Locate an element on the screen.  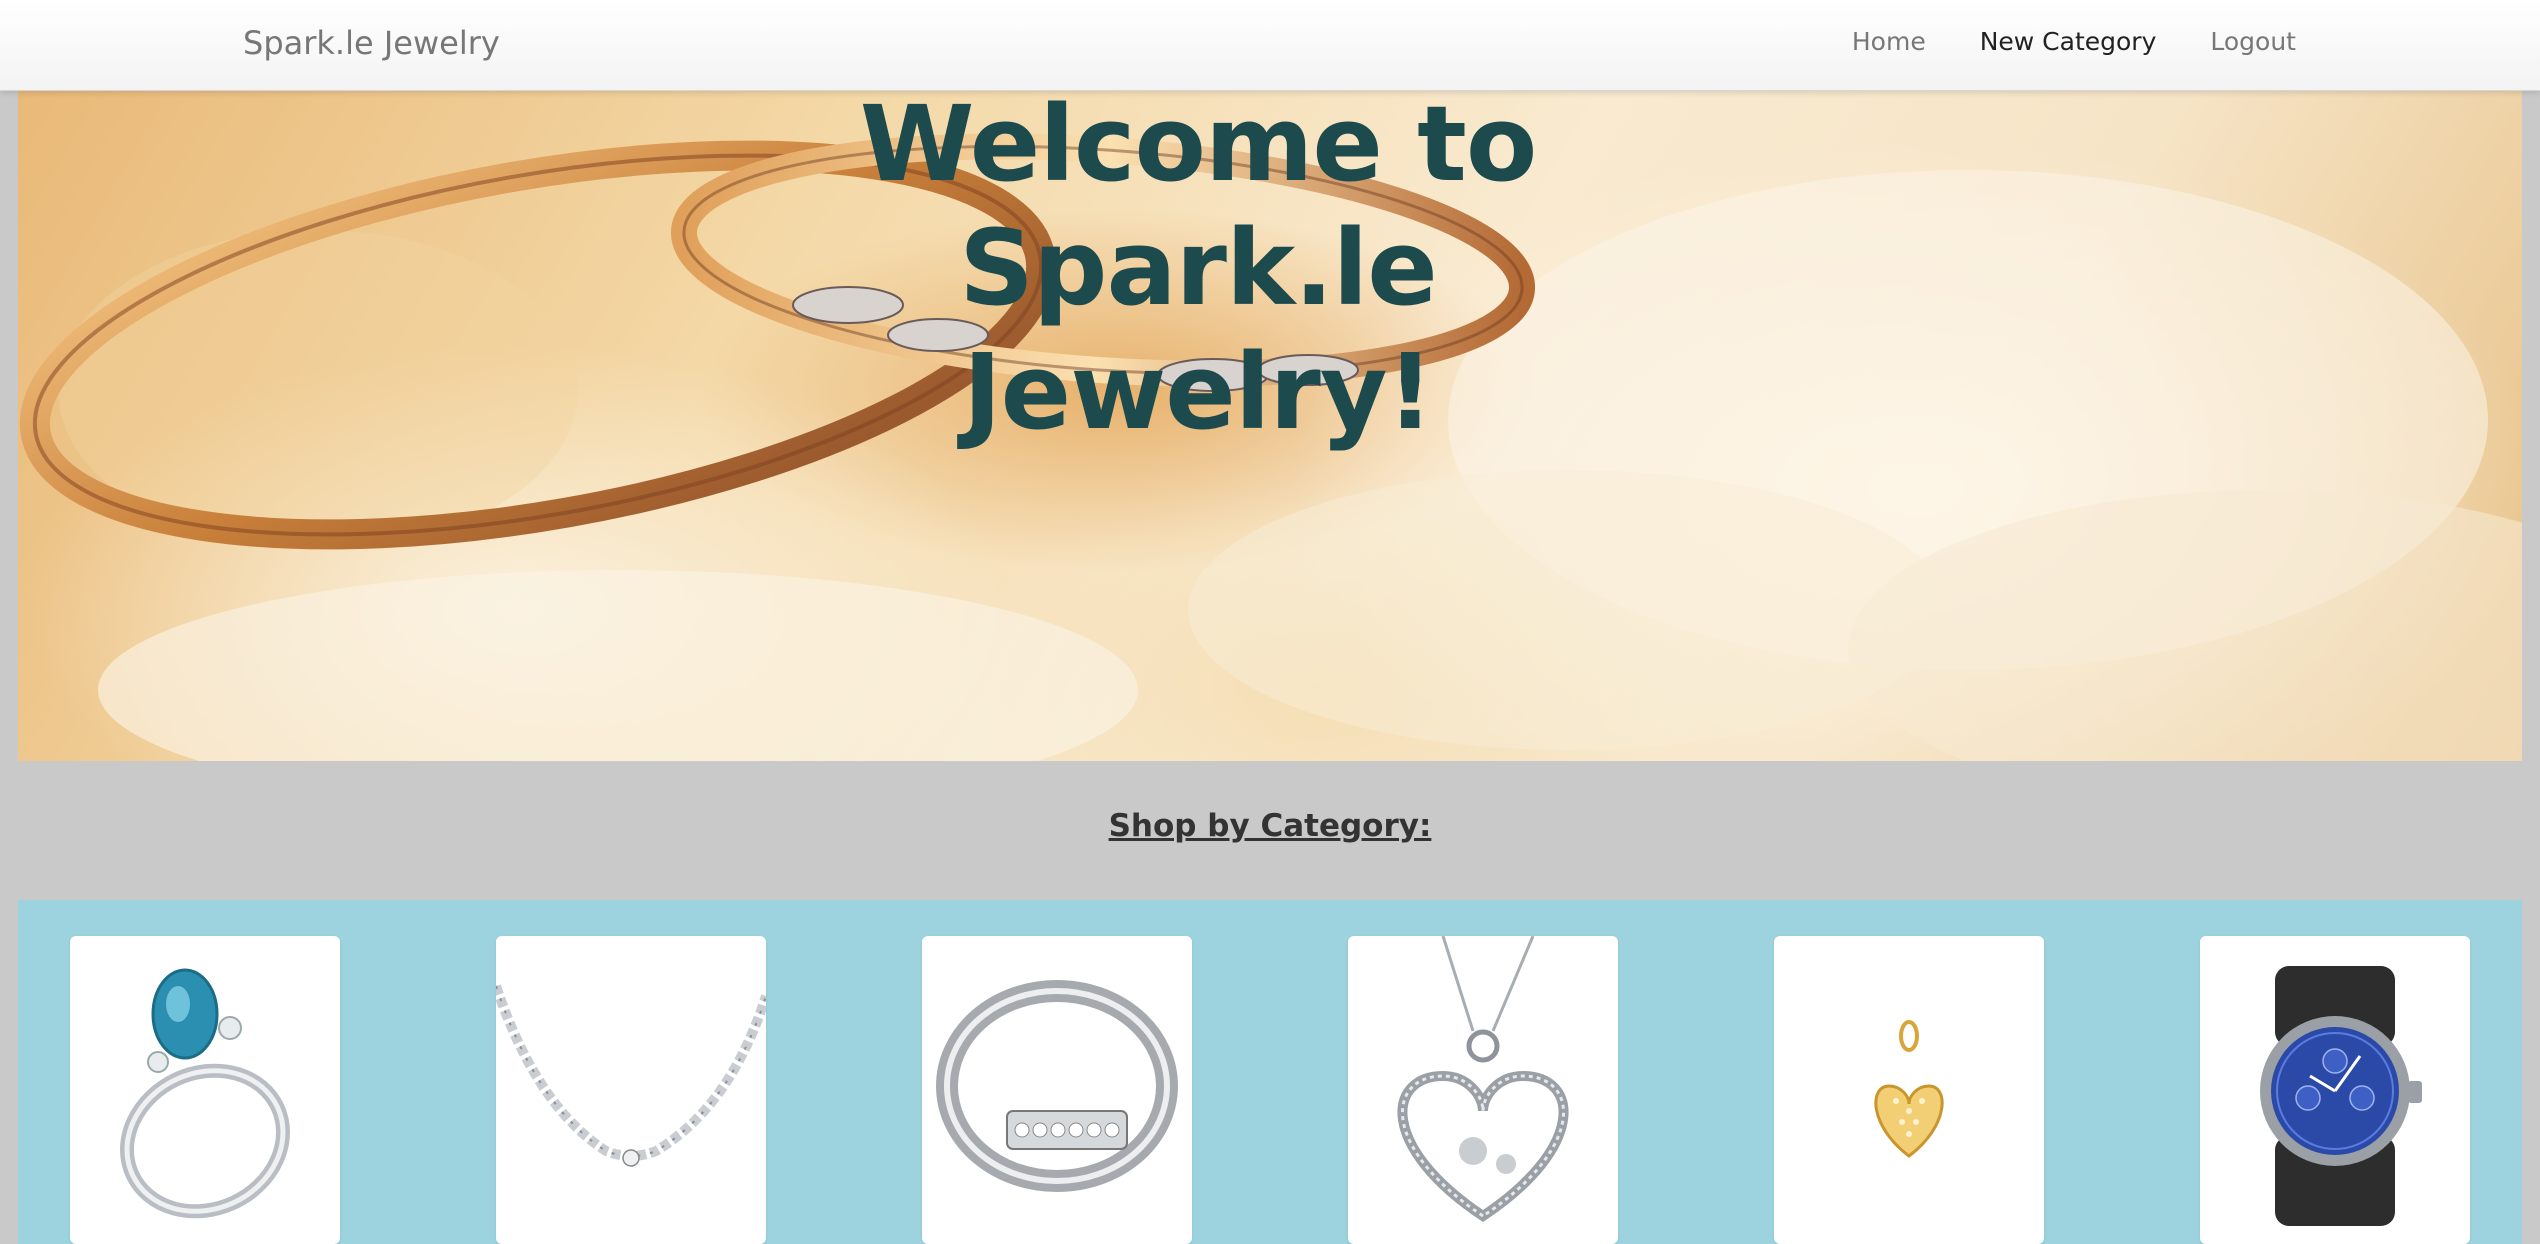
nav-links: Home New Category Logout is located at coordinates (2074, 41).